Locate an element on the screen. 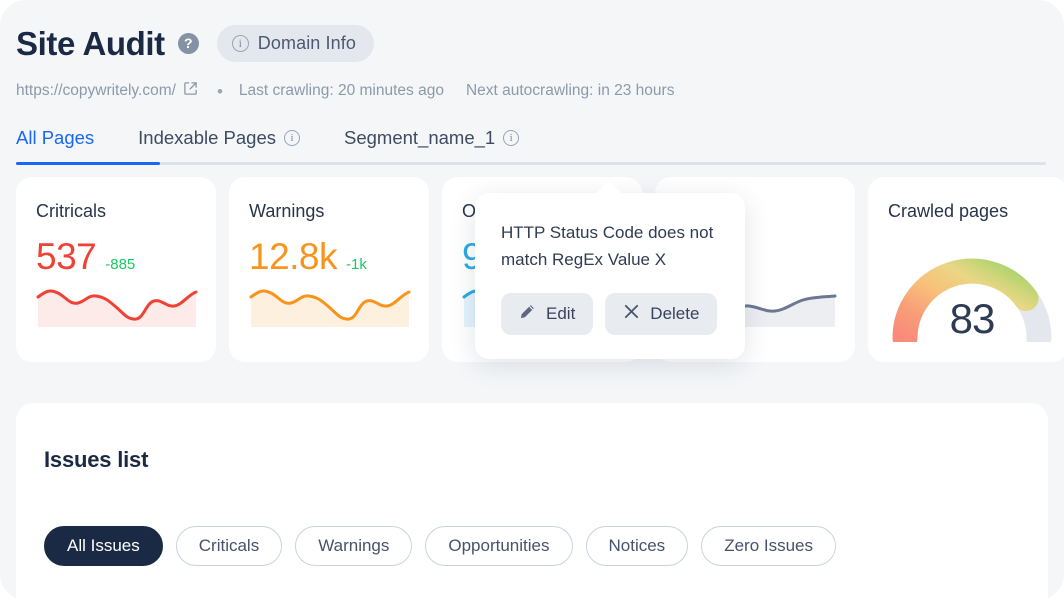 The width and height of the screenshot is (1064, 600). title-row: Site Audit ? i Domain Info is located at coordinates (540, 43).